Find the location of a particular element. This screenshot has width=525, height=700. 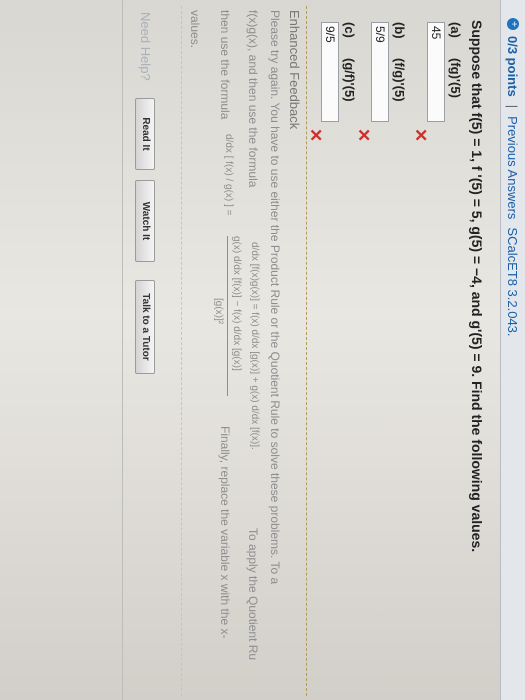

quotient-rule-denominator: [g(x)]² is located at coordinates (218, 311).